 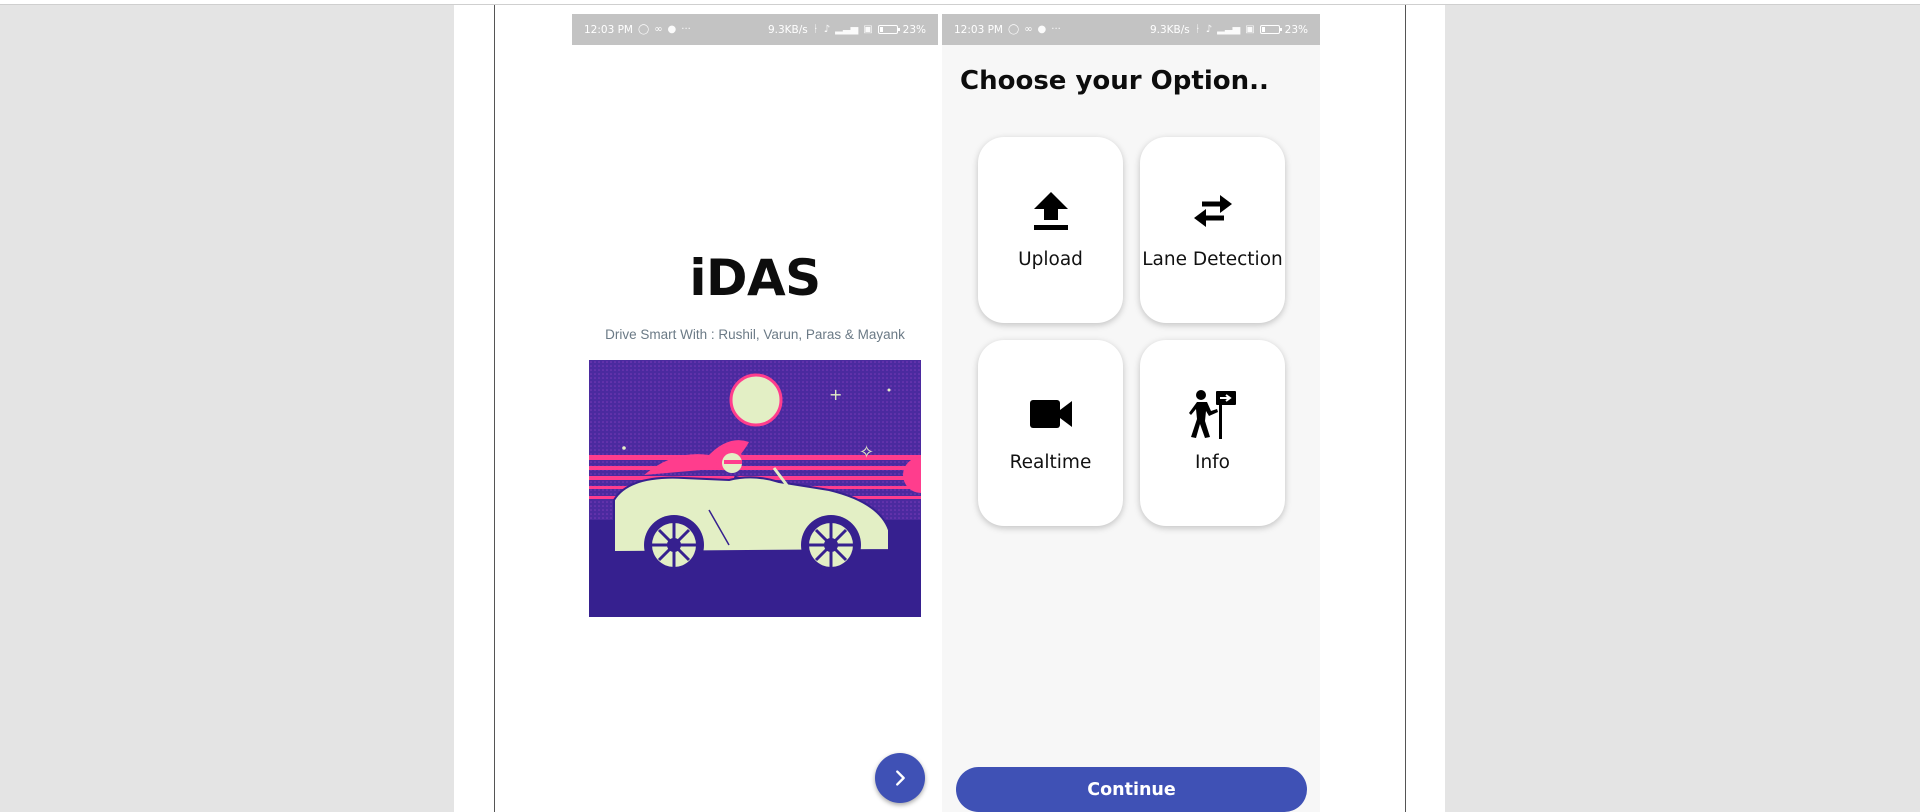 I want to click on option-label: Lane Detection, so click(x=1212, y=259).